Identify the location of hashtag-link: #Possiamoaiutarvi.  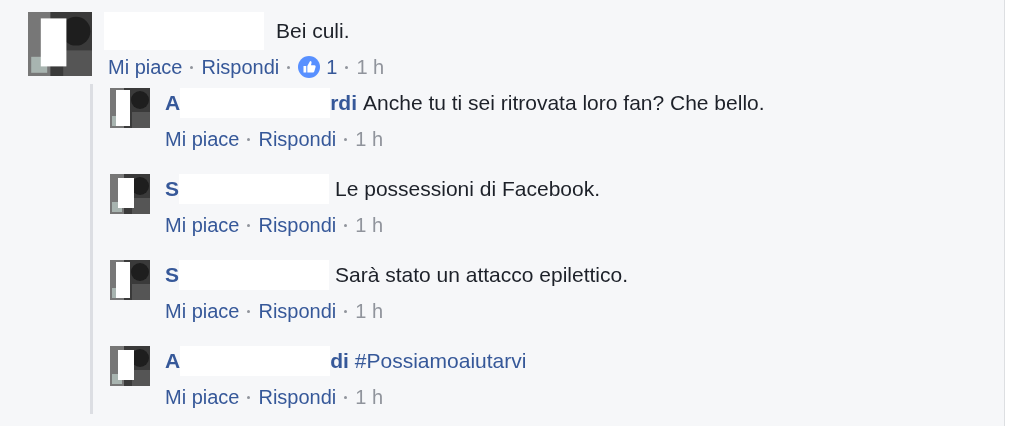
(440, 361).